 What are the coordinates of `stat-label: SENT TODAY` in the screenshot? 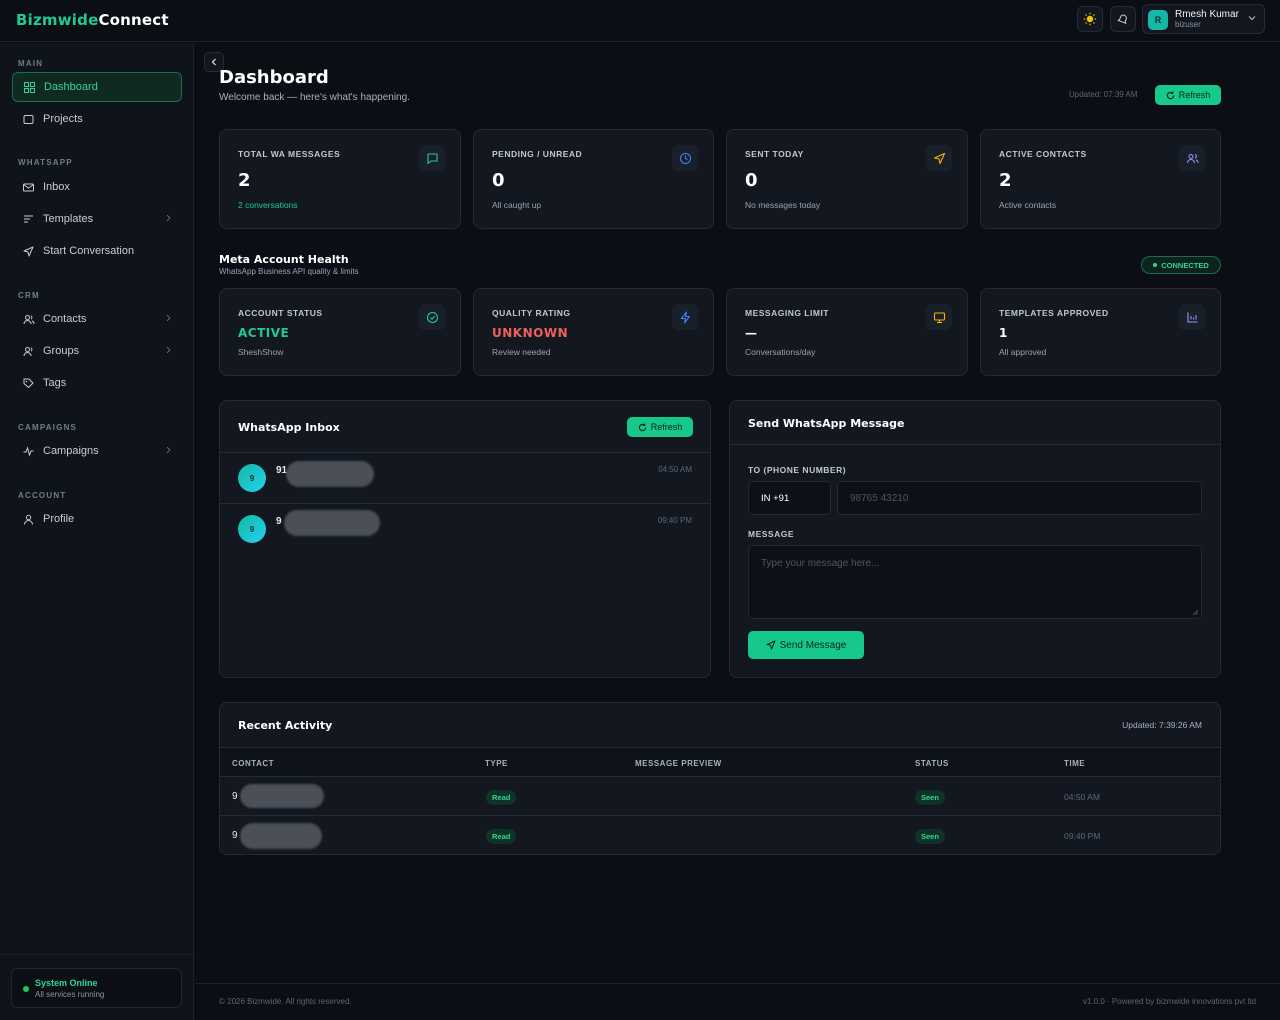 It's located at (774, 154).